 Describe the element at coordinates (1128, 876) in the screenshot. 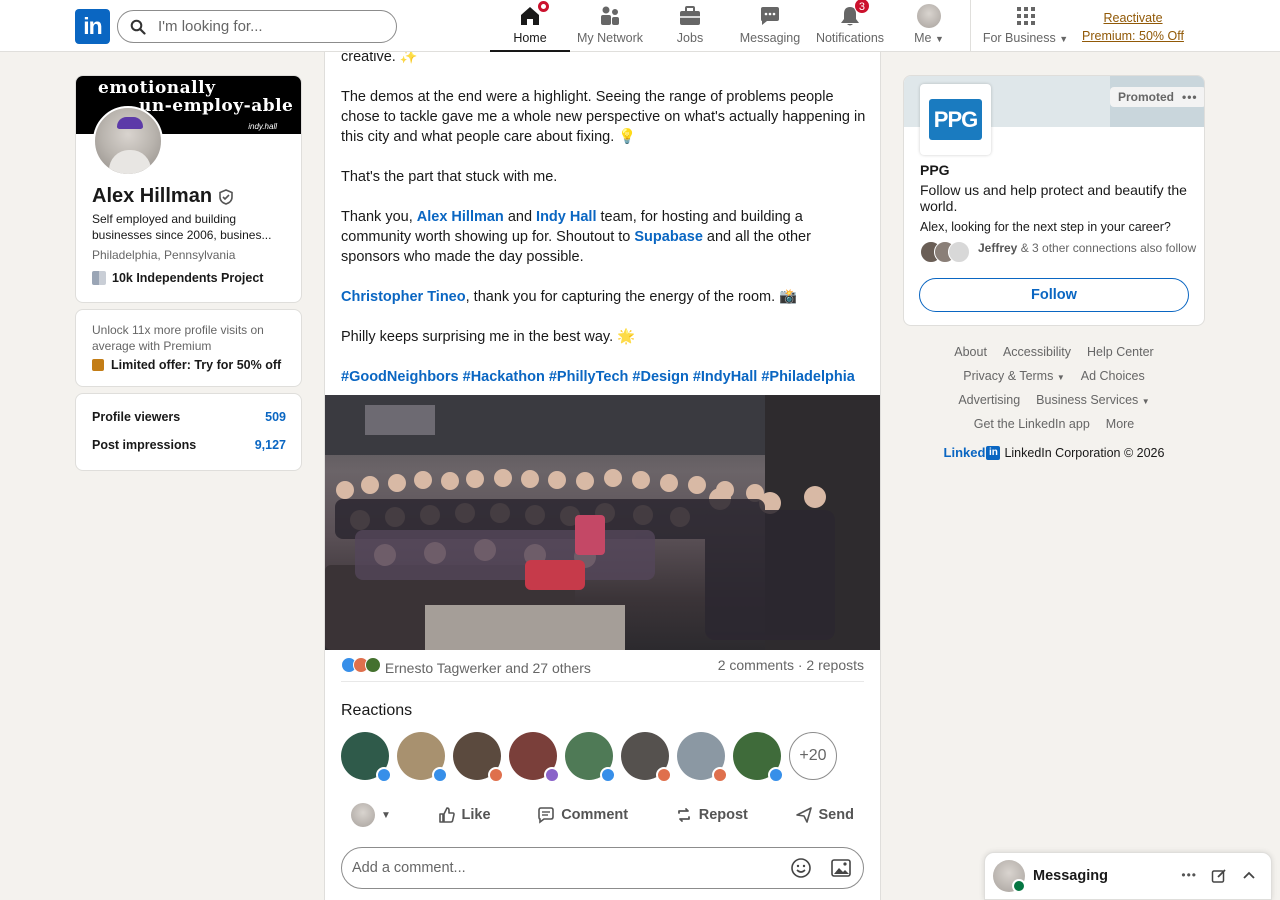

I see `messaging-dock: Messaging •••` at that location.